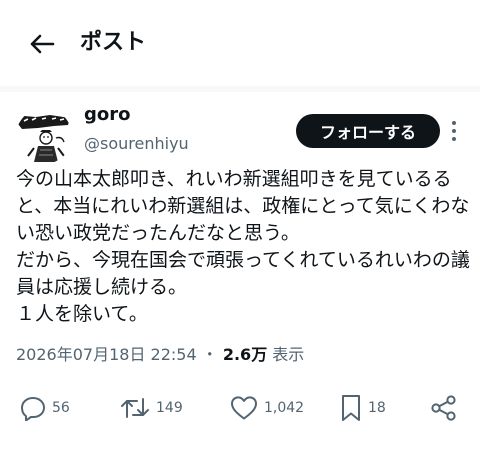  I want to click on more-button, so click(454, 131).